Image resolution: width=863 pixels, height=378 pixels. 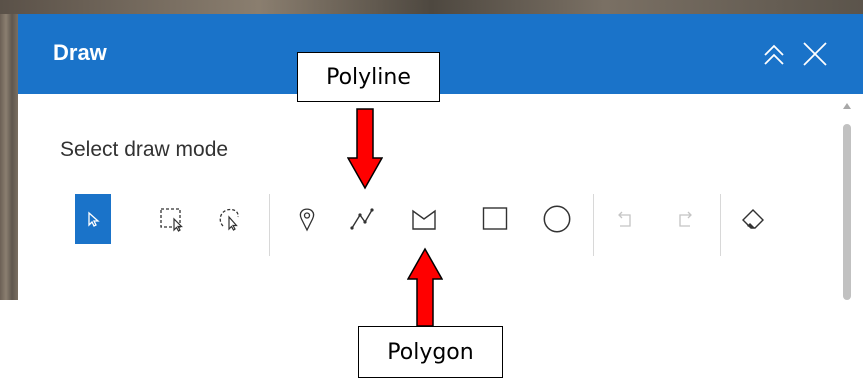 I want to click on map-pin-icon, so click(x=307, y=220).